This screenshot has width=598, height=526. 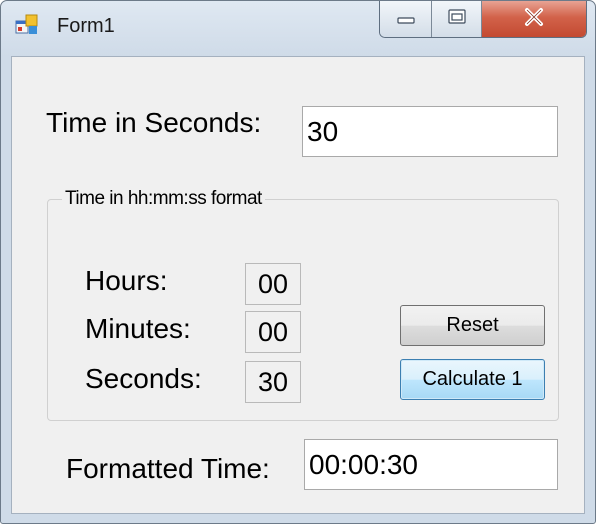 I want to click on window-title: Form1, so click(x=86, y=26).